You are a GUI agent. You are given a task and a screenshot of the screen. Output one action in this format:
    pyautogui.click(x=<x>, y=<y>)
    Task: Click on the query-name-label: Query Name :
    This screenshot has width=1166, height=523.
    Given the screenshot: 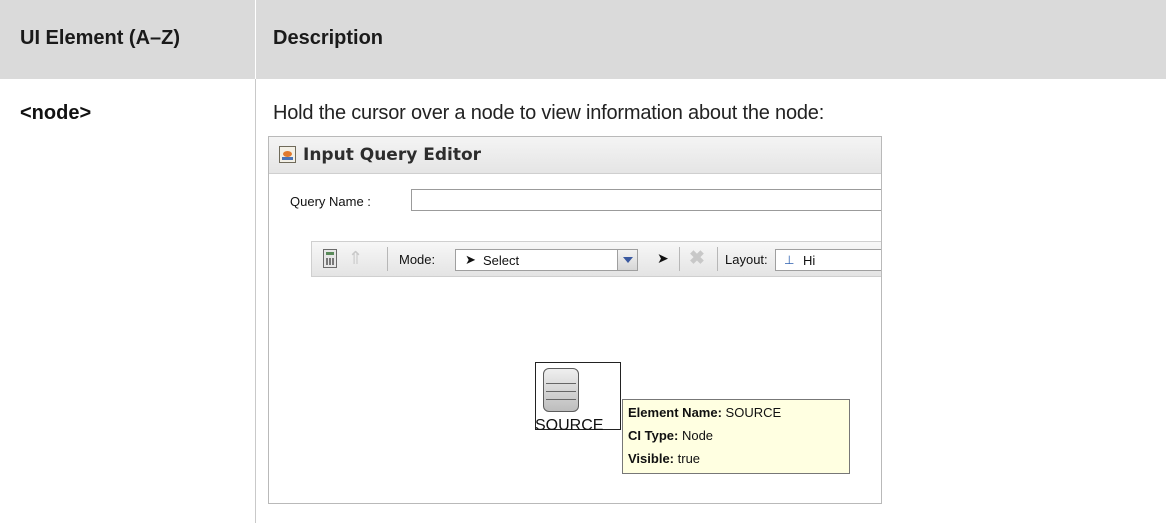 What is the action you would take?
    pyautogui.click(x=330, y=201)
    